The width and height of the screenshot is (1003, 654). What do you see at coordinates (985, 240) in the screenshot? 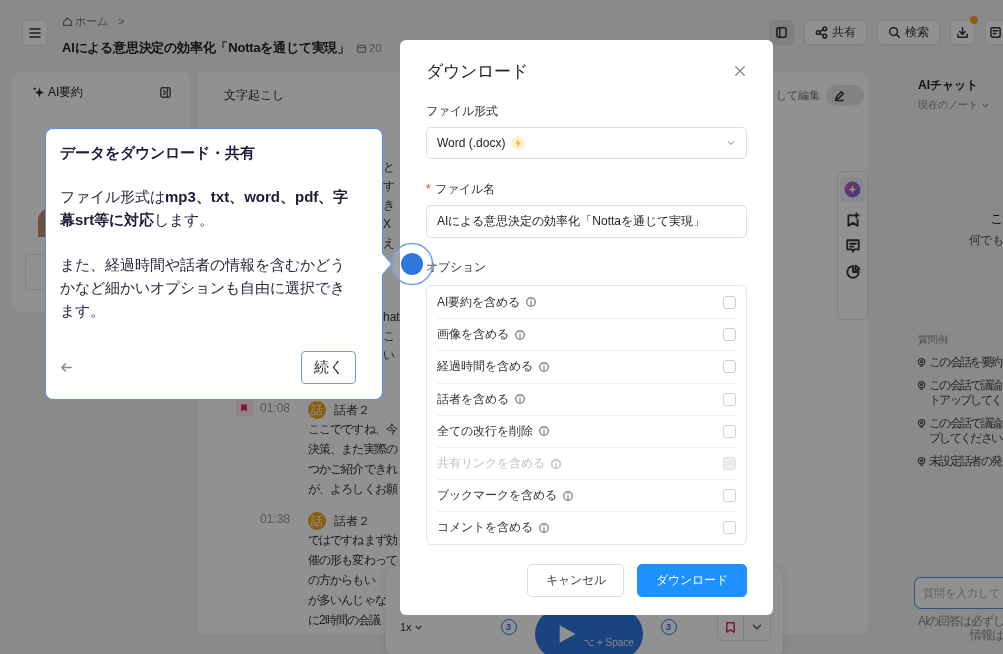
I see `greeting-text: 何でも` at bounding box center [985, 240].